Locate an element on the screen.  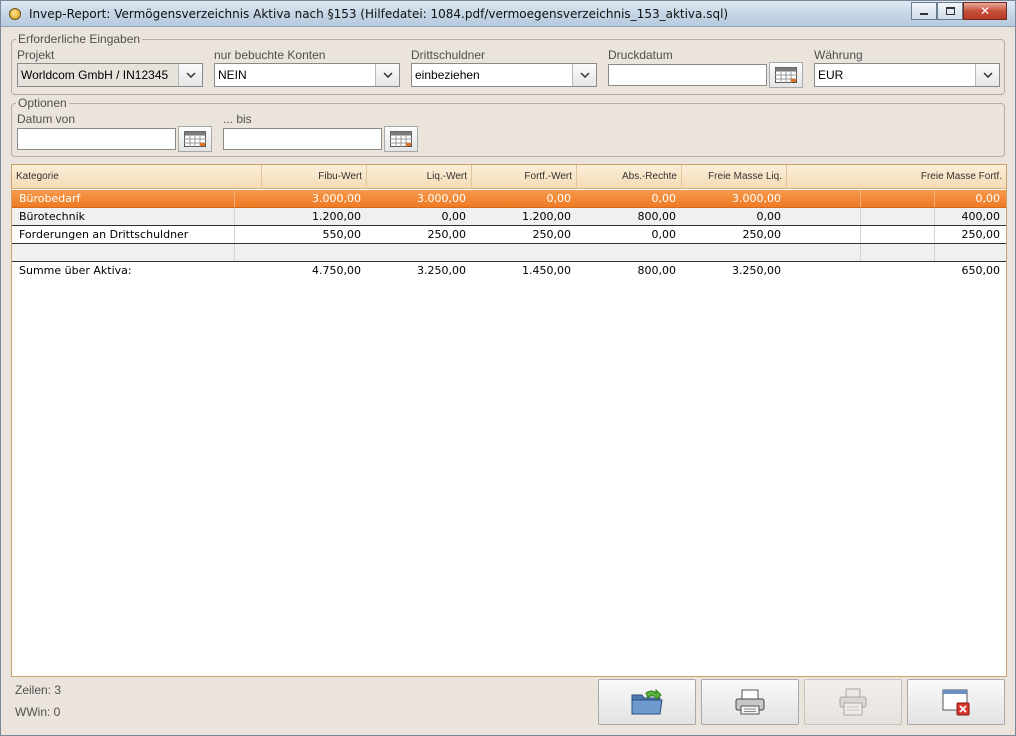
minimize-button is located at coordinates (924, 11).